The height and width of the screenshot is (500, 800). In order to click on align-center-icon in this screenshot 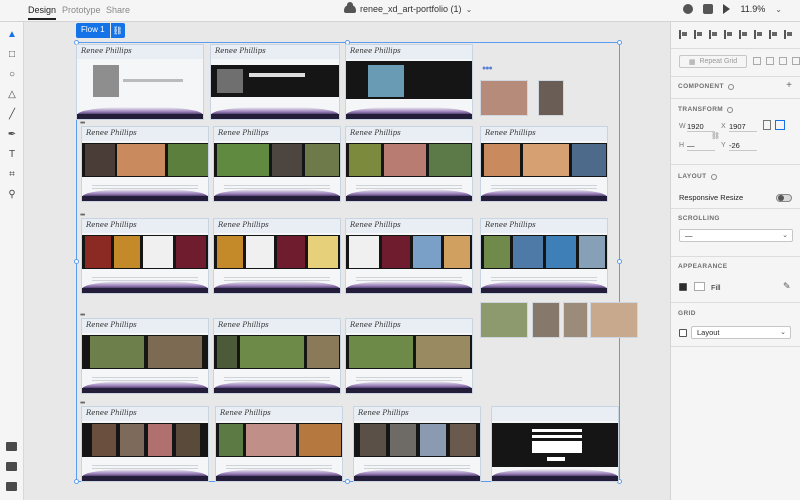, I will do `click(698, 34)`.